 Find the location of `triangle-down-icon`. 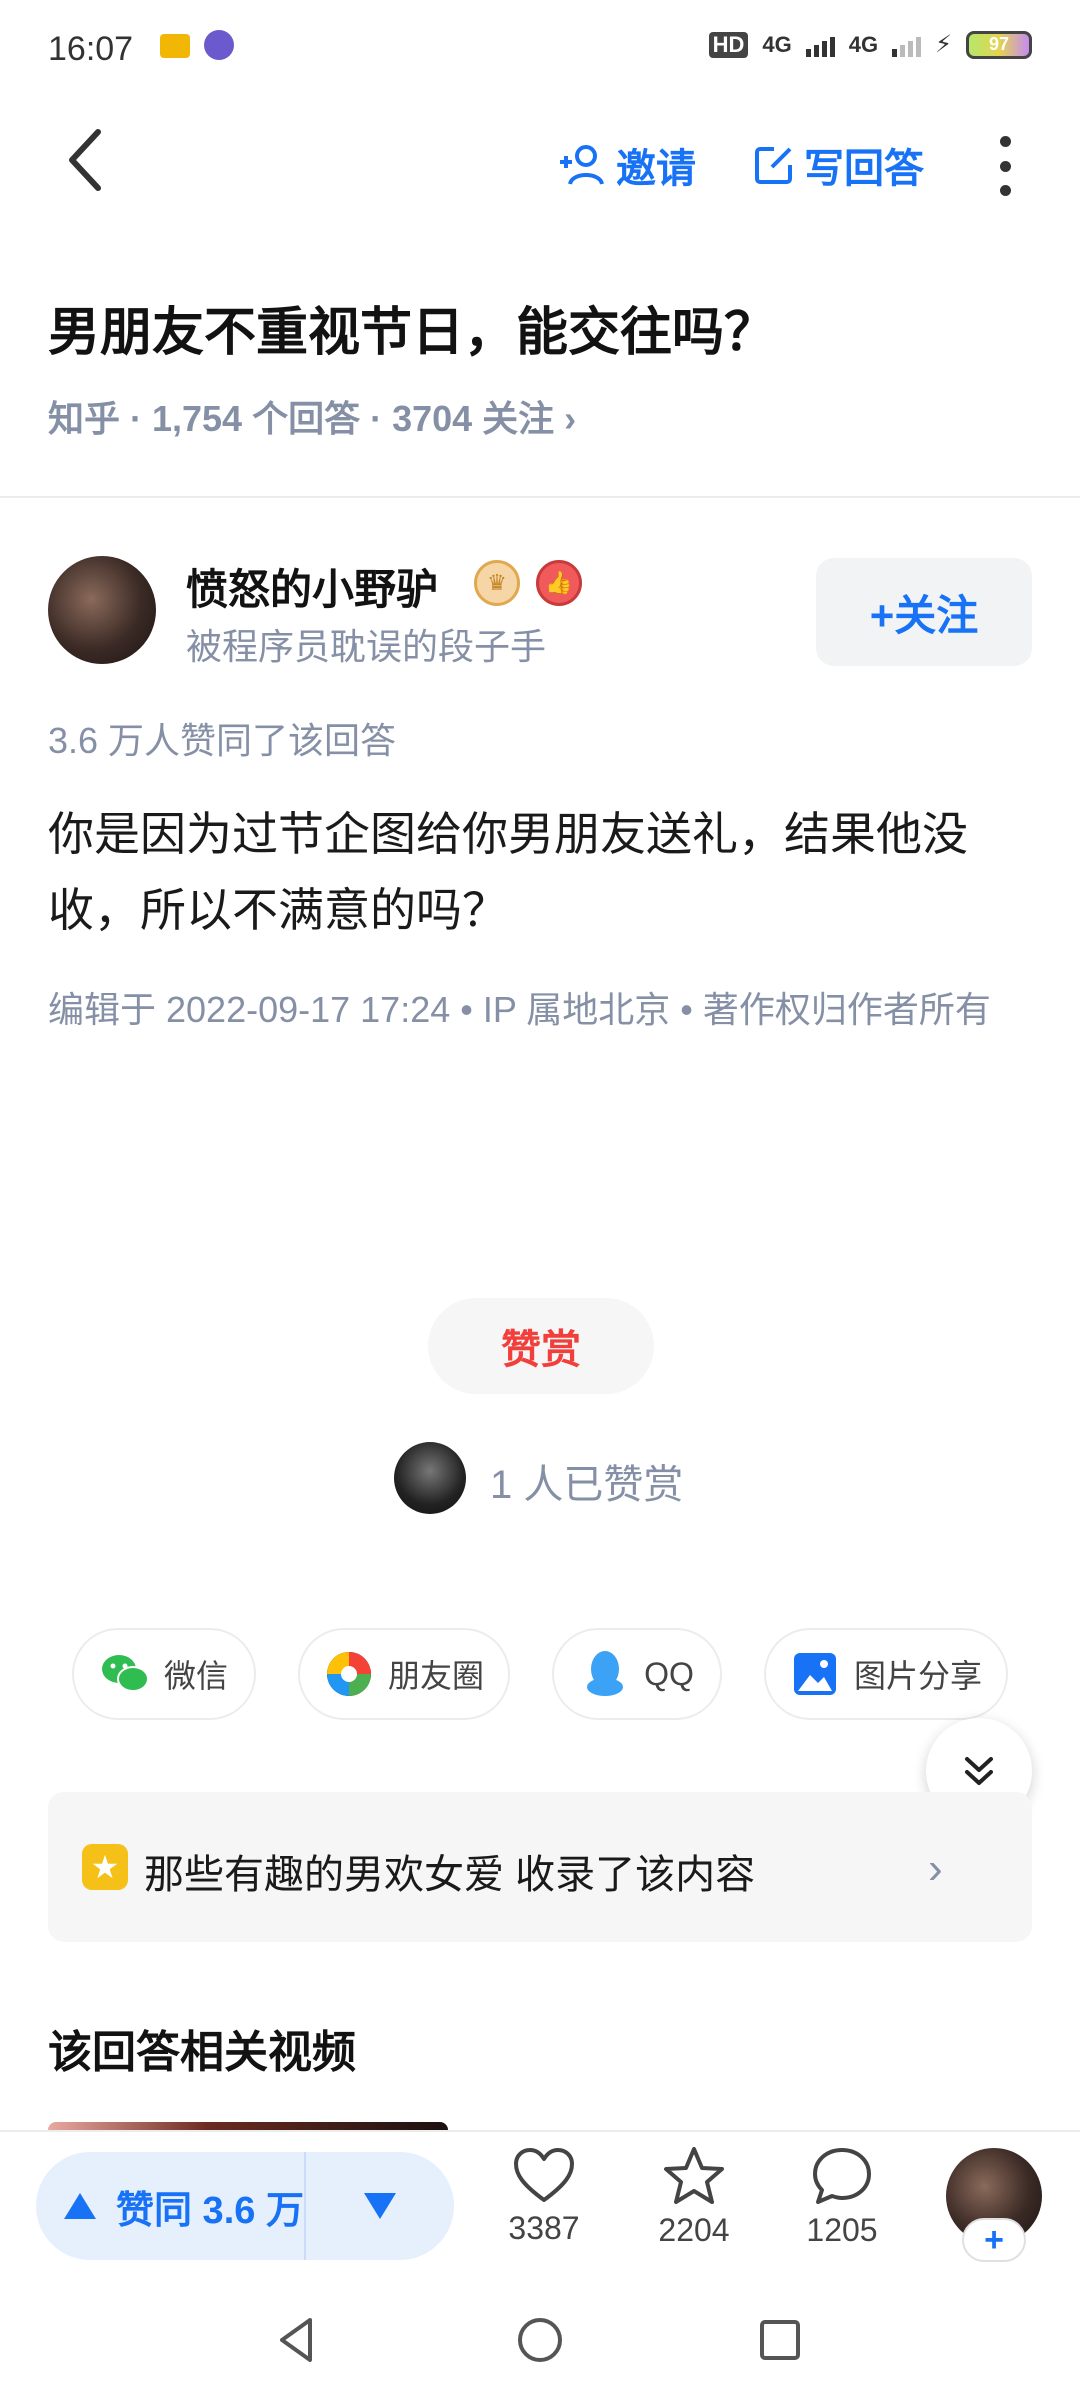

triangle-down-icon is located at coordinates (380, 2206).